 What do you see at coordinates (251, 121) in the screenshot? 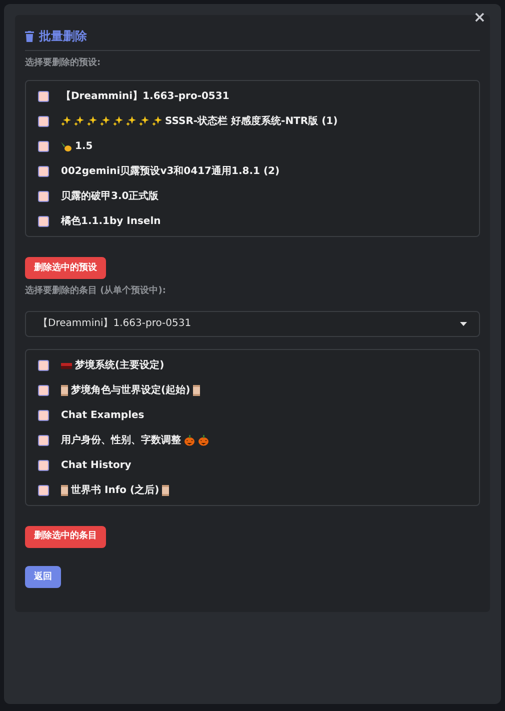
I see `checkbox-label: SSSR-状态栏 好感度系统-NTR版 (1)` at bounding box center [251, 121].